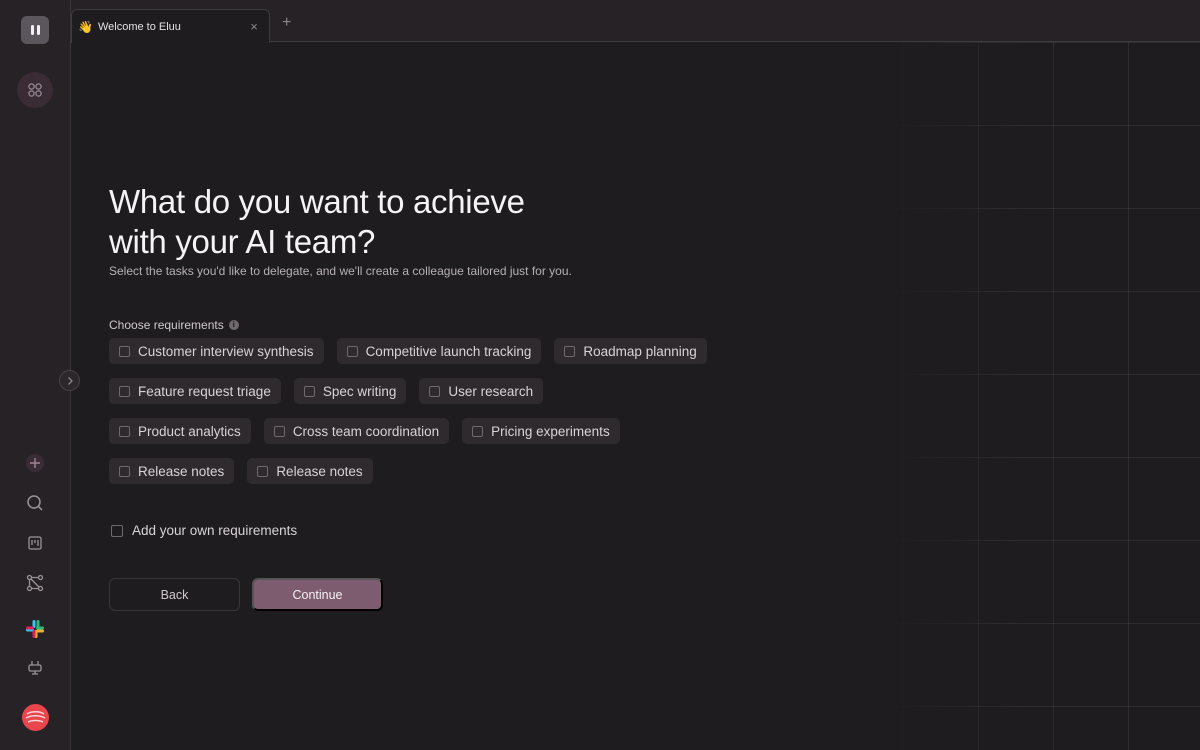 The height and width of the screenshot is (750, 1200). Describe the element at coordinates (139, 26) in the screenshot. I see `tab-title: Welcome to Eluu` at that location.